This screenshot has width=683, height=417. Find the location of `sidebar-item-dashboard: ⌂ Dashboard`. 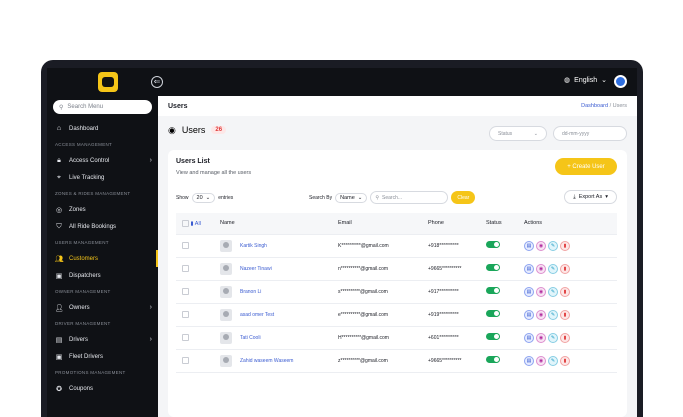

sidebar-item-dashboard: ⌂ Dashboard is located at coordinates (102, 128).